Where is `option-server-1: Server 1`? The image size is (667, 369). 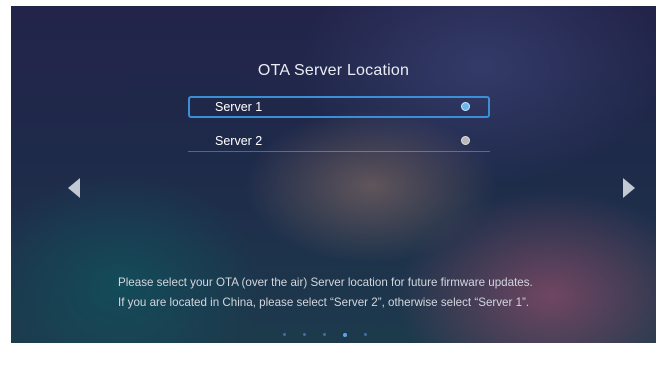
option-server-1: Server 1 is located at coordinates (339, 107).